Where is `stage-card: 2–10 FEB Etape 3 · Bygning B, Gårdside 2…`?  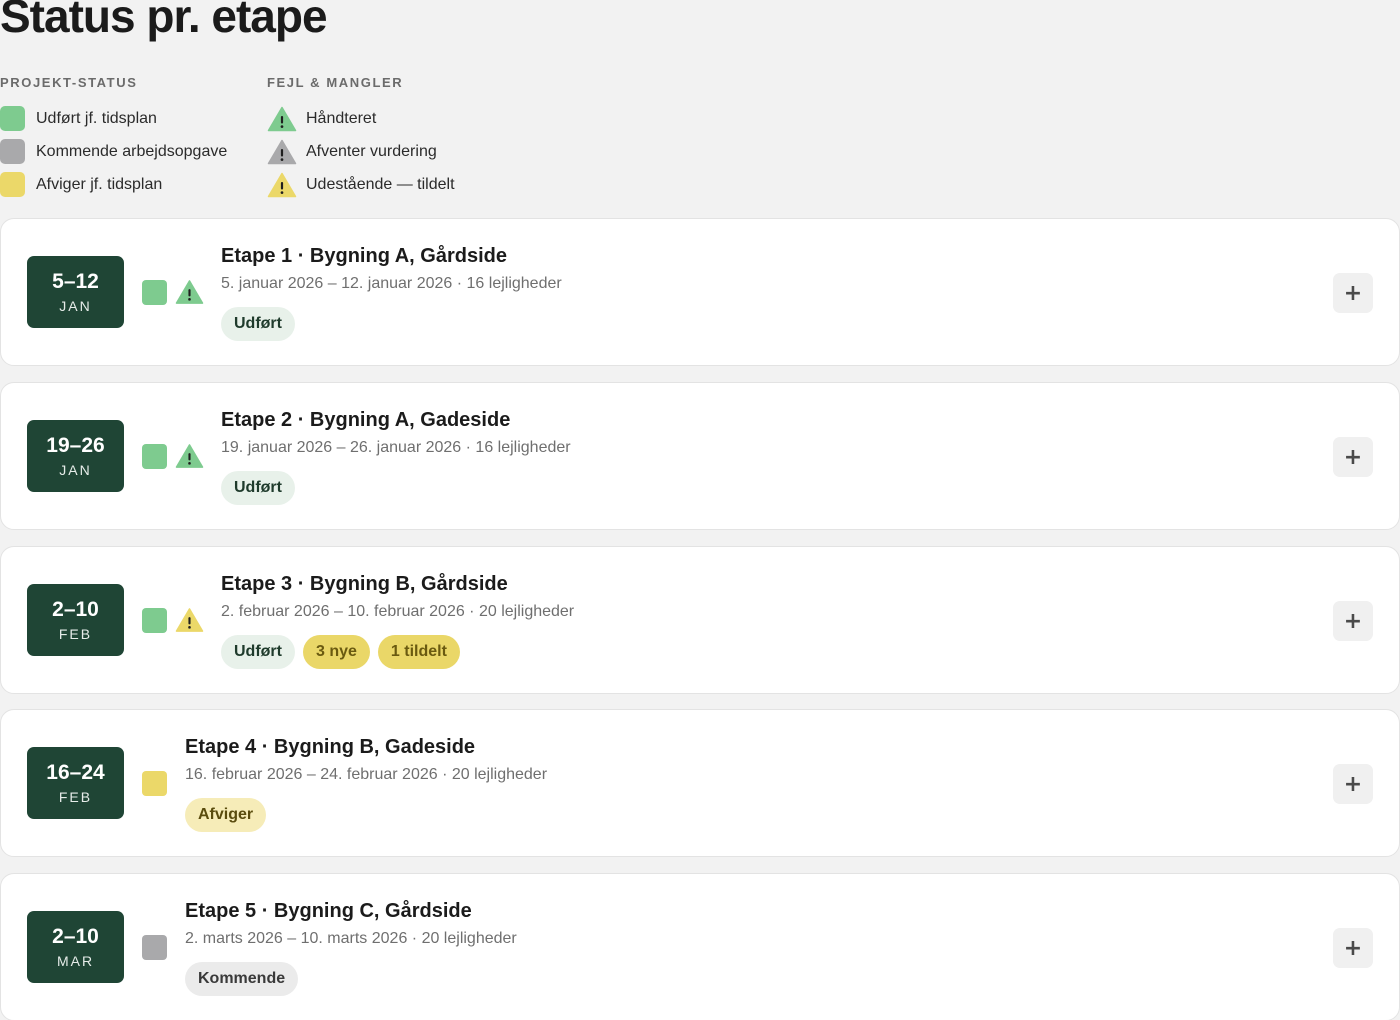 stage-card: 2–10 FEB Etape 3 · Bygning B, Gårdside 2… is located at coordinates (700, 620).